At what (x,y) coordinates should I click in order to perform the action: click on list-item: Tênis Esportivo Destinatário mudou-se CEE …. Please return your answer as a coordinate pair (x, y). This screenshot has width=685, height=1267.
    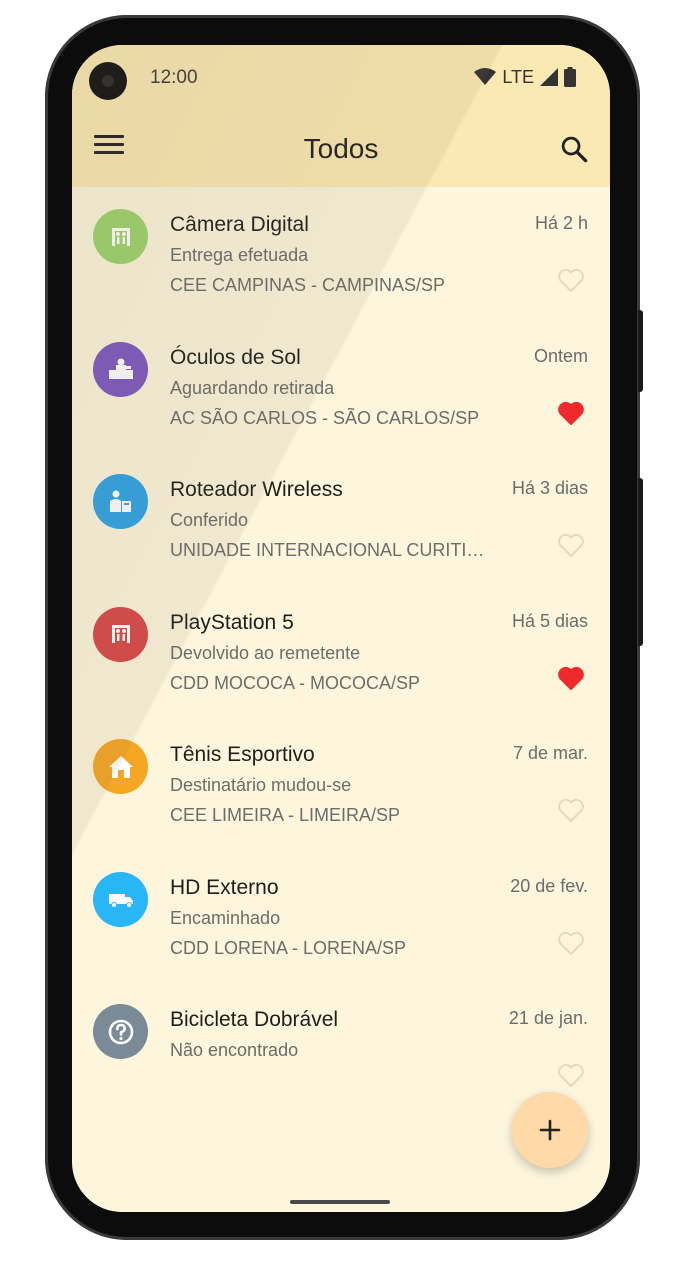
    Looking at the image, I should click on (341, 783).